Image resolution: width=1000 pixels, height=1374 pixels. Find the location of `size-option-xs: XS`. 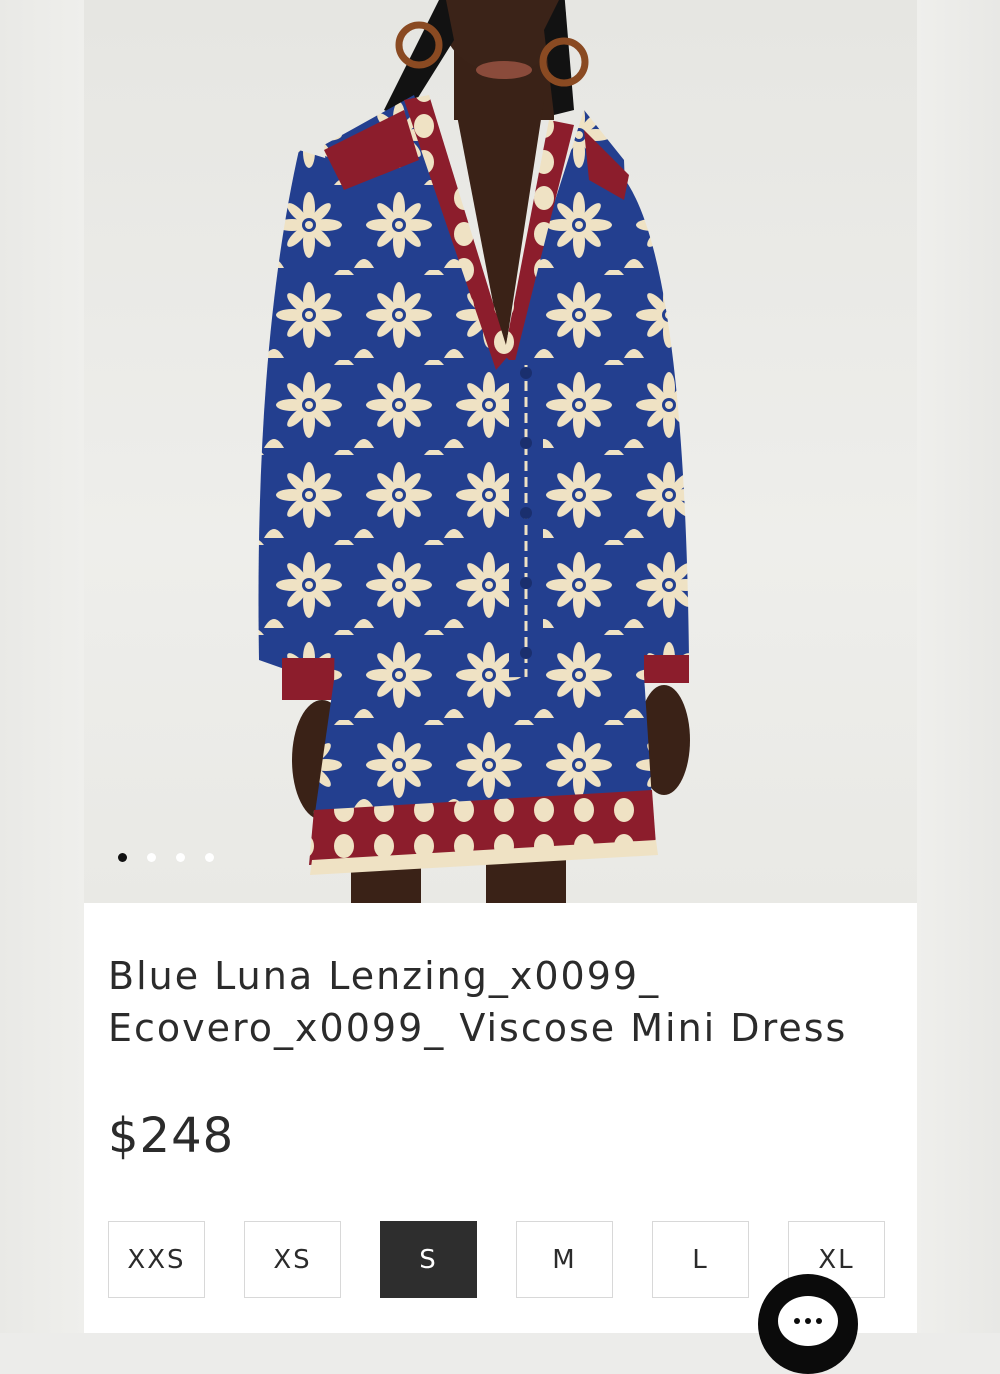

size-option-xs: XS is located at coordinates (292, 1259).